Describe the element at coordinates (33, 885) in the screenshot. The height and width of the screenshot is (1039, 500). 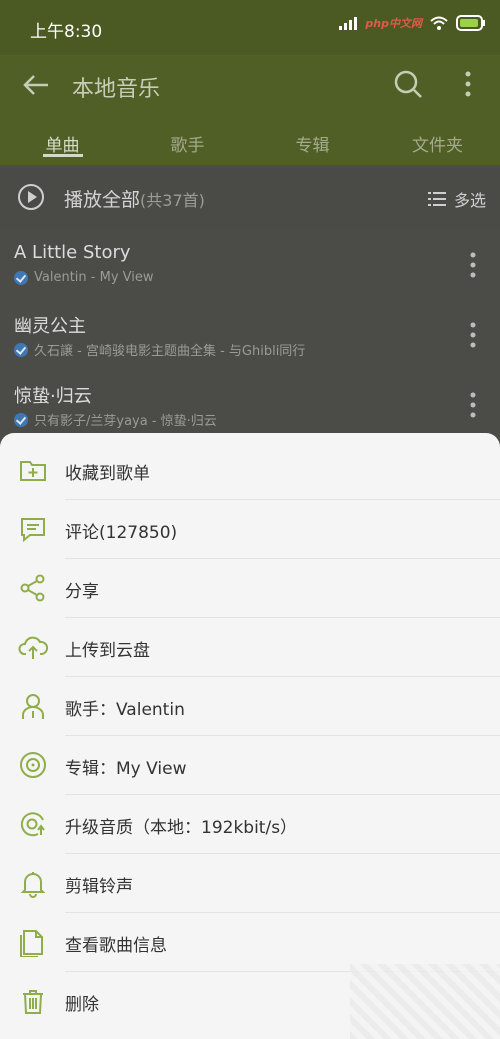
I see `bell-icon` at that location.